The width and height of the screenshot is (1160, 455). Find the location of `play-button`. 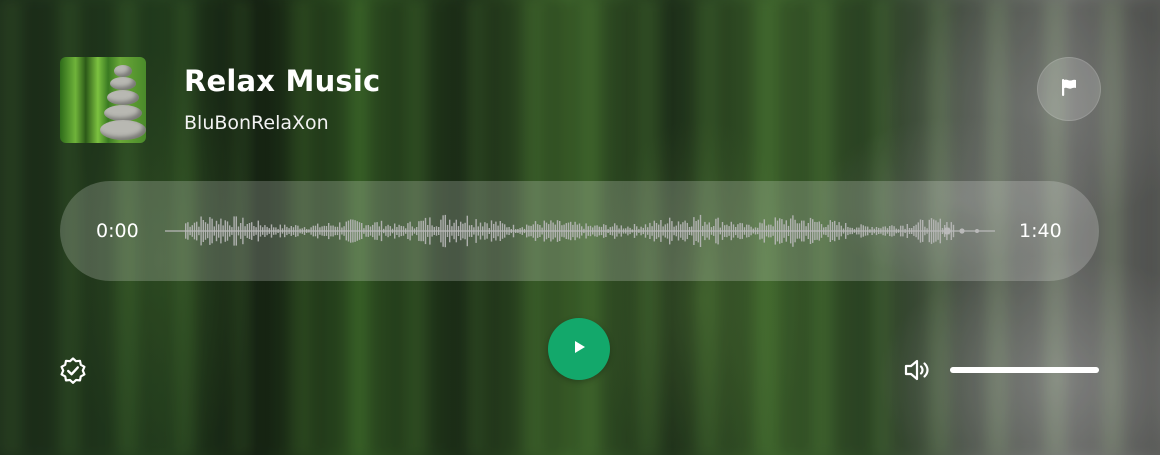

play-button is located at coordinates (579, 349).